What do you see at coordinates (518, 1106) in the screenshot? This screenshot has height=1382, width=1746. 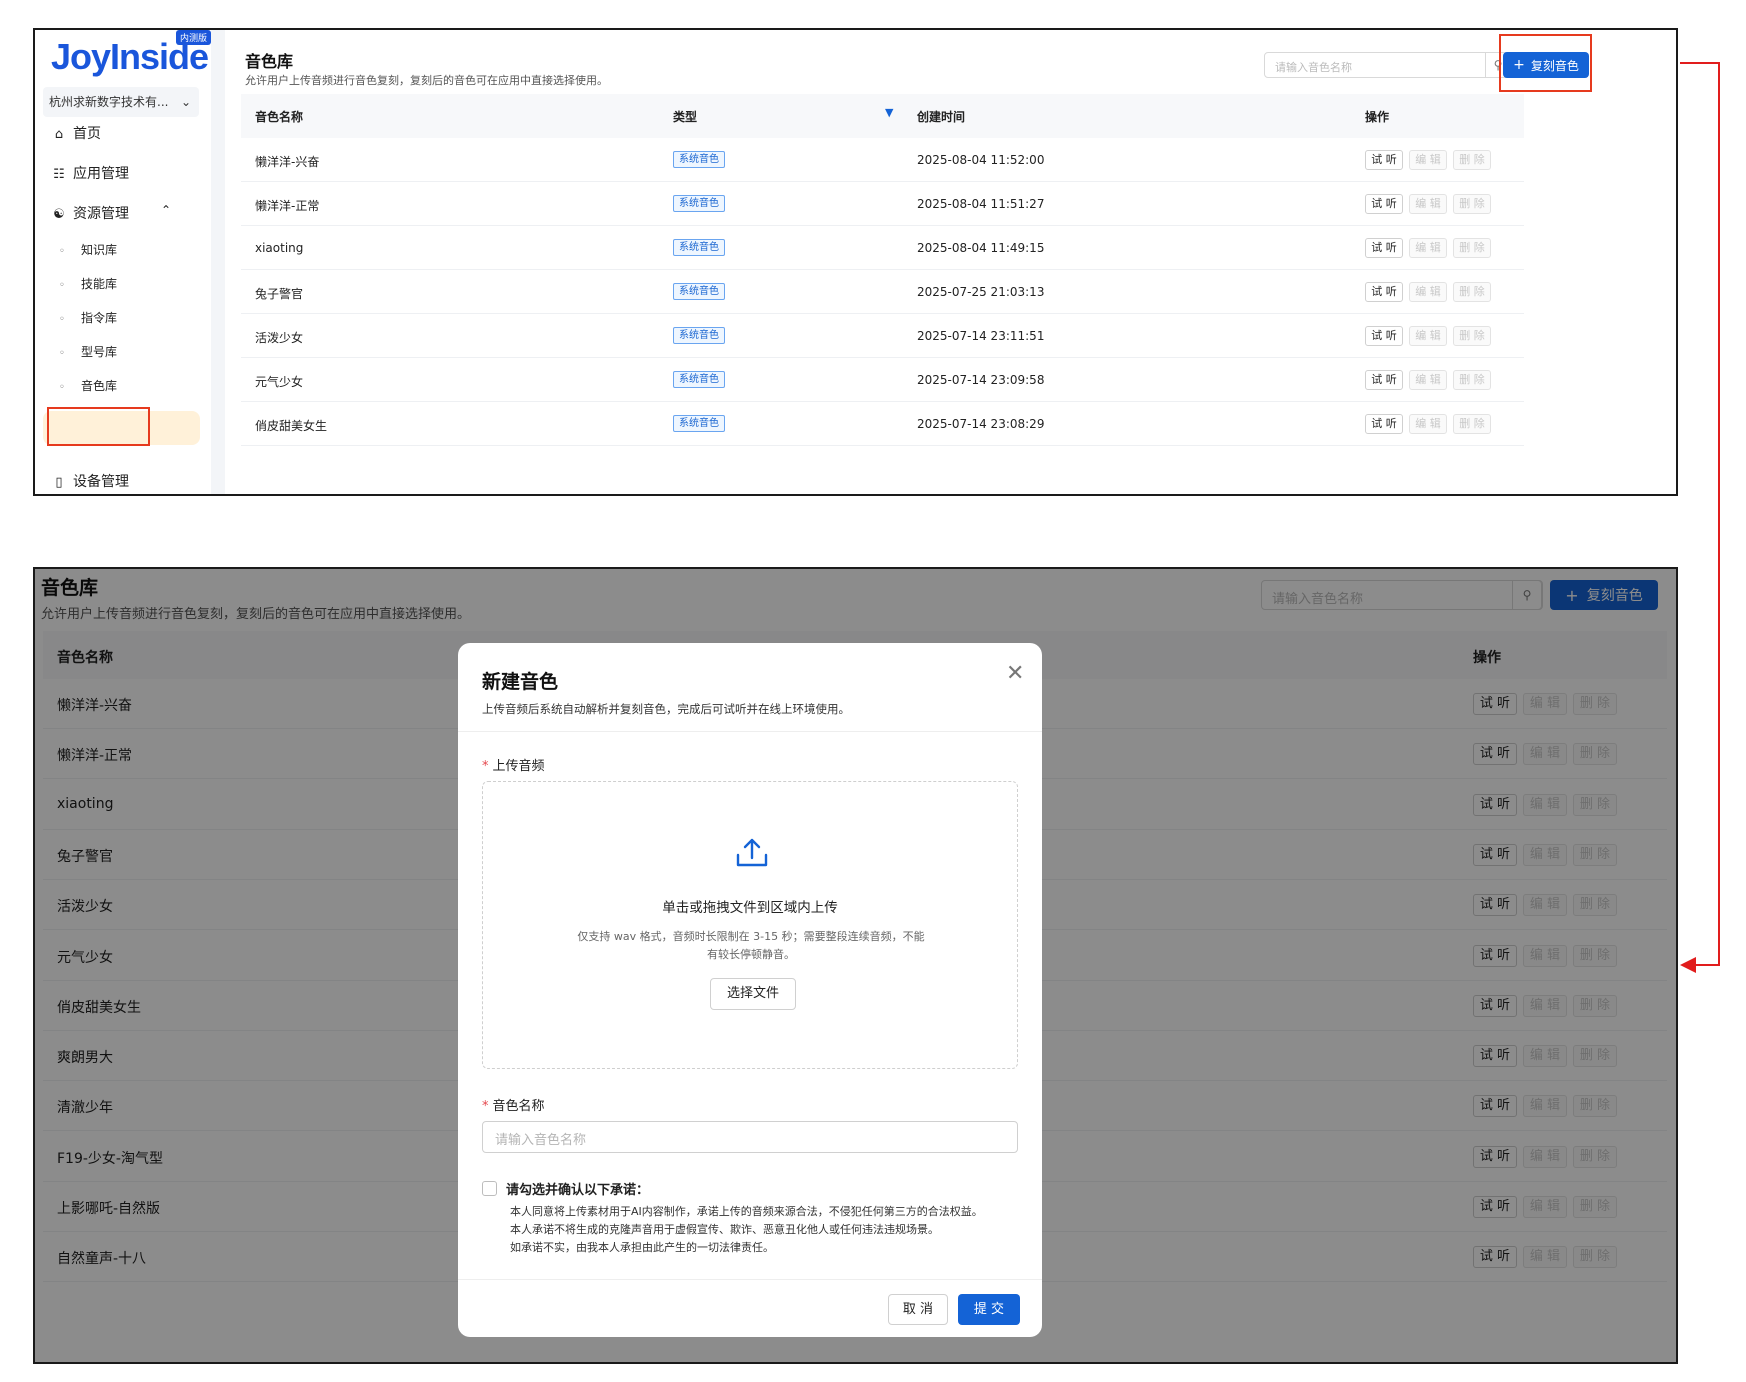 I see `voice-name-label-text: 音色名称` at bounding box center [518, 1106].